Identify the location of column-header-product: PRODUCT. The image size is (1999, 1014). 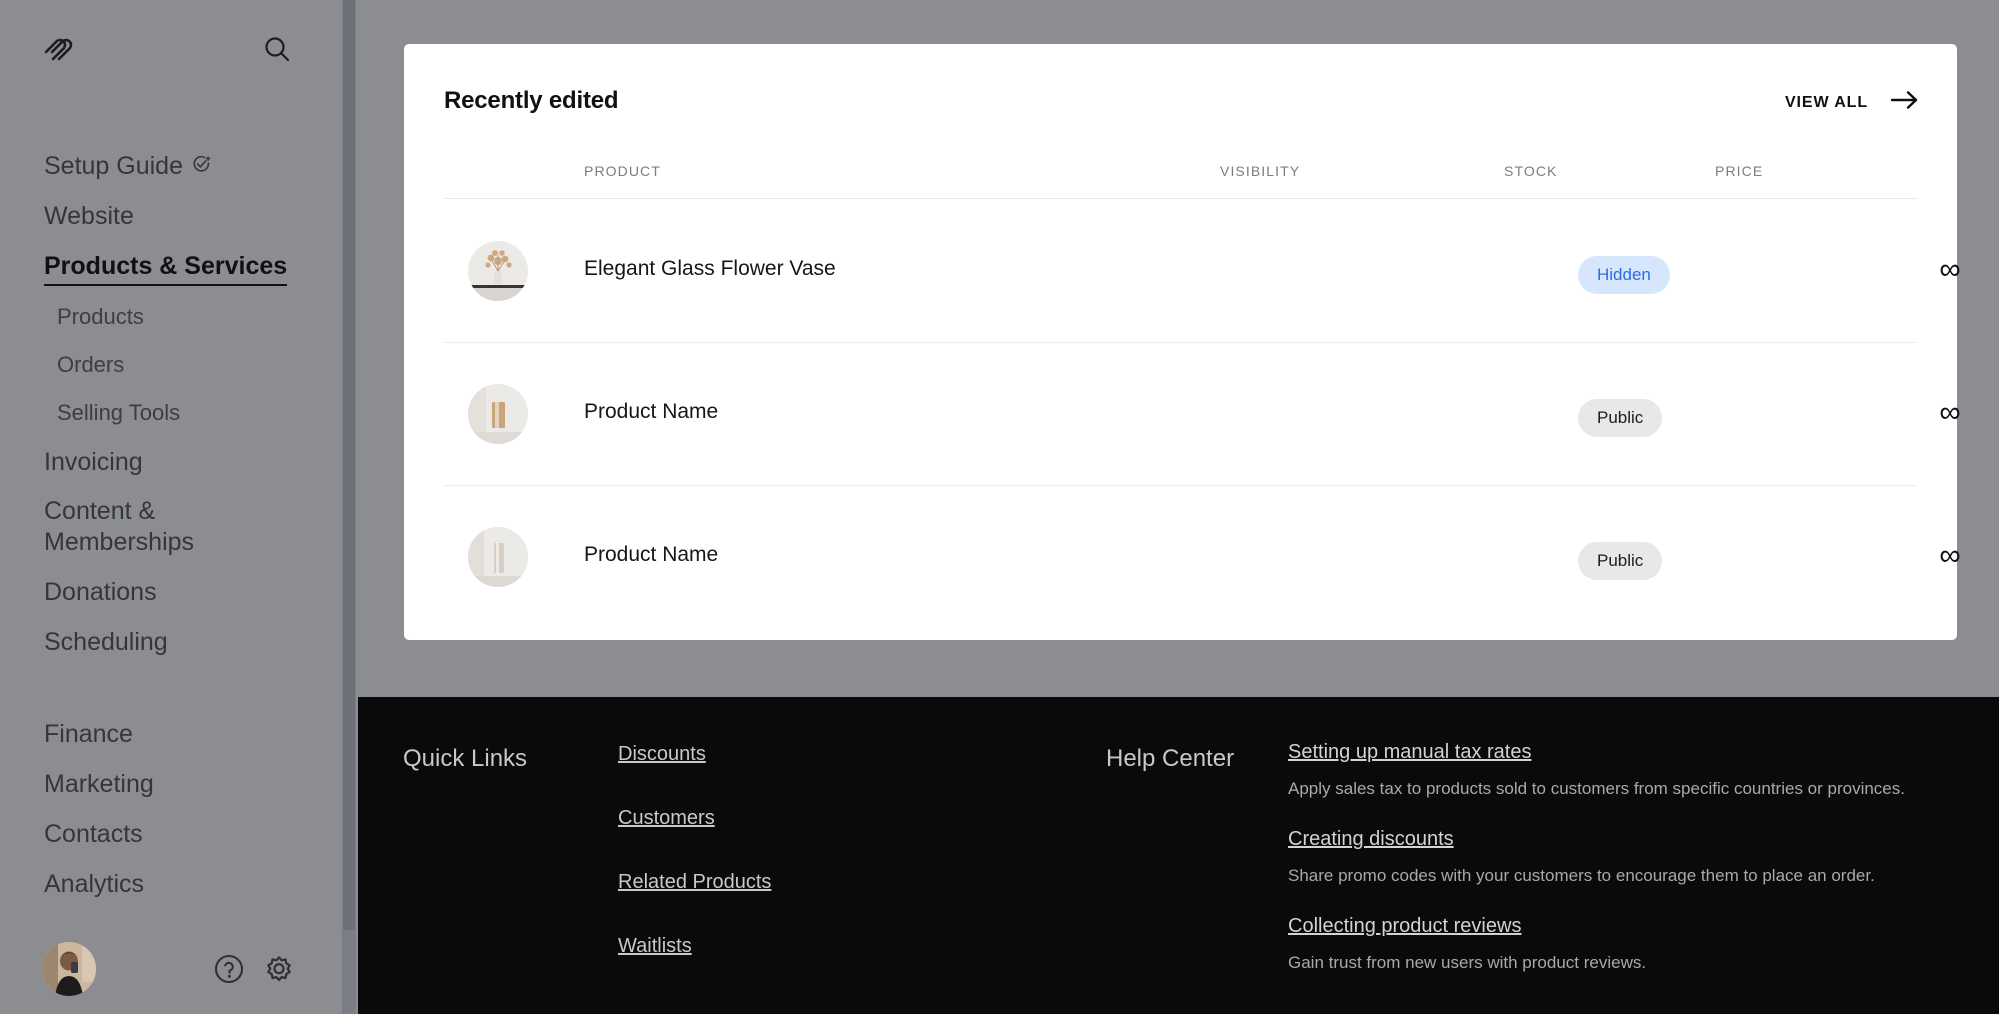
(622, 171).